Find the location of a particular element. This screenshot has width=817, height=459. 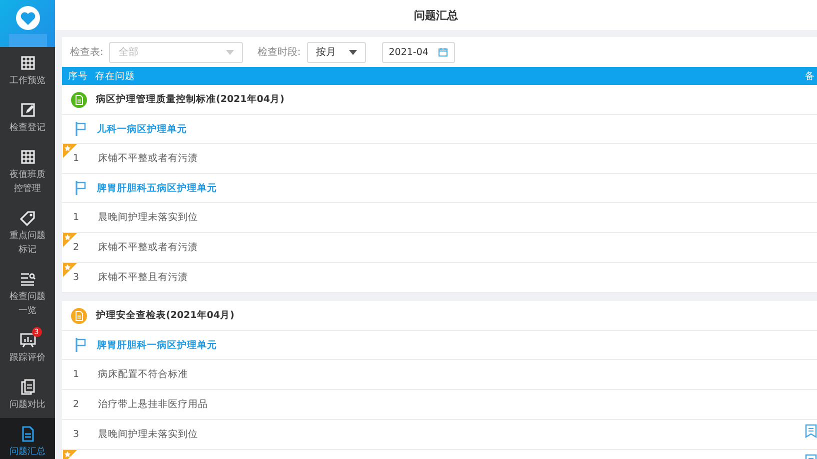

select-field: 按月 is located at coordinates (336, 52).